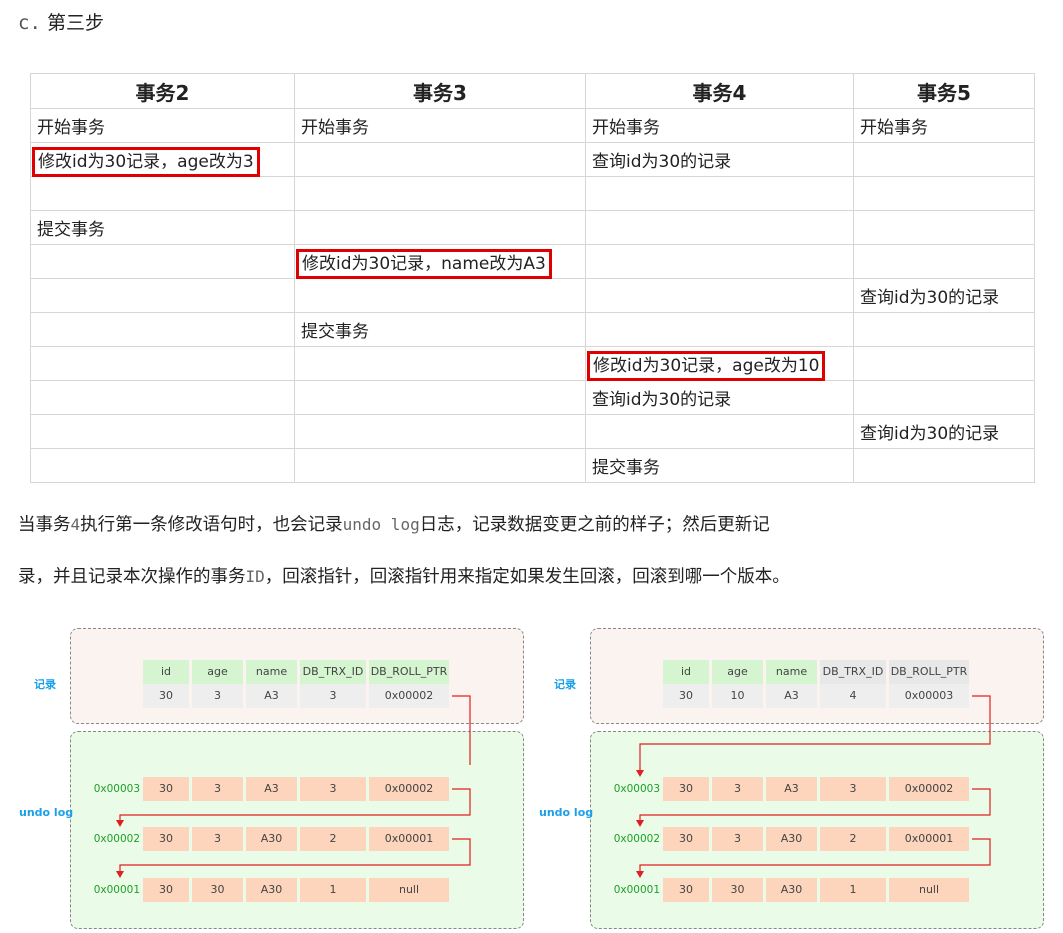  I want to click on cell-text: 修改id为30记录，age改为10, so click(706, 366).